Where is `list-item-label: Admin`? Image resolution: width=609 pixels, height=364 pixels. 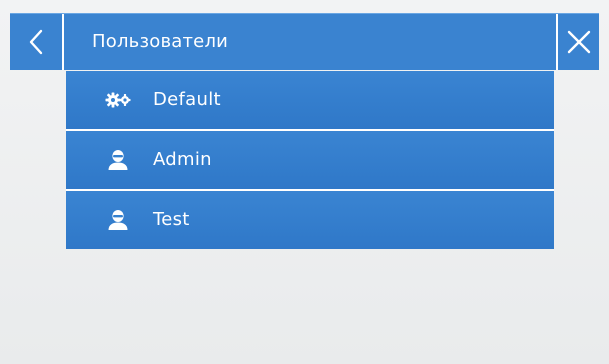 list-item-label: Admin is located at coordinates (182, 159).